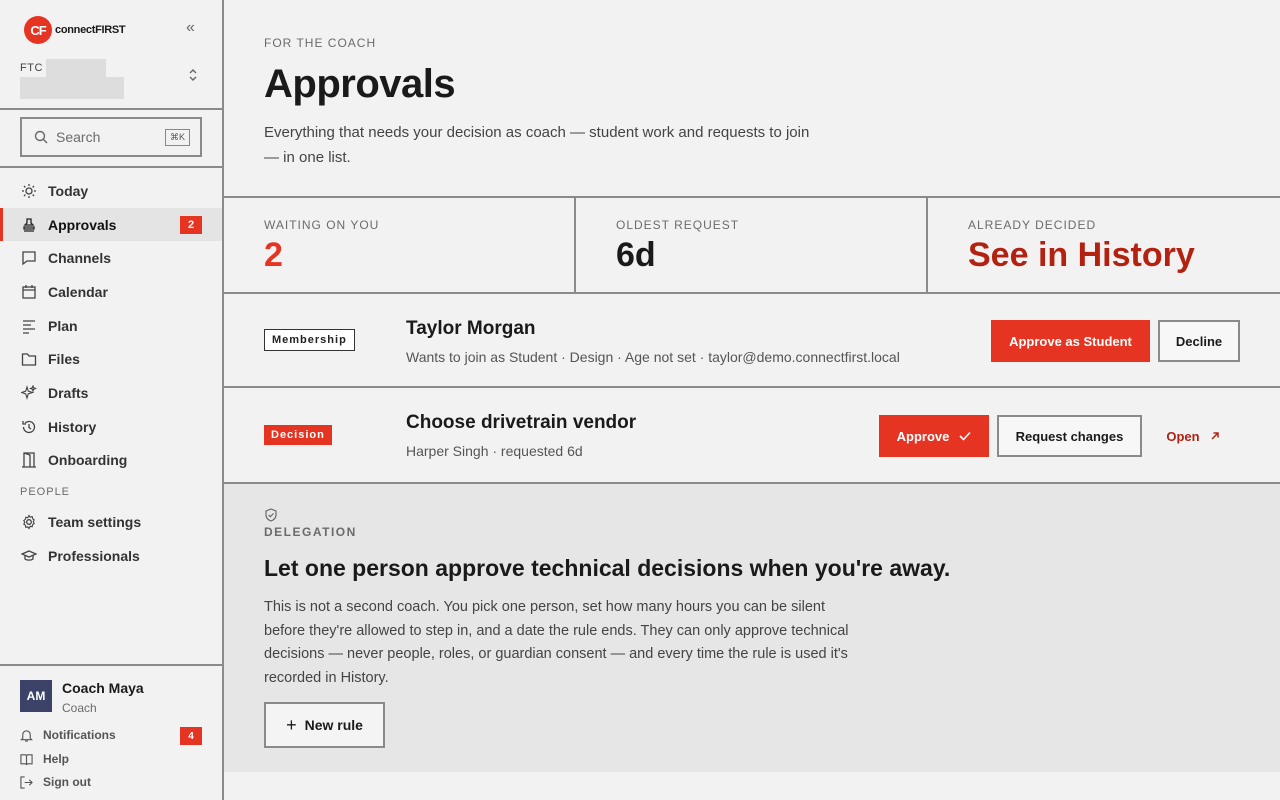 The width and height of the screenshot is (1280, 800). I want to click on notifications-link: Notifications, so click(68, 735).